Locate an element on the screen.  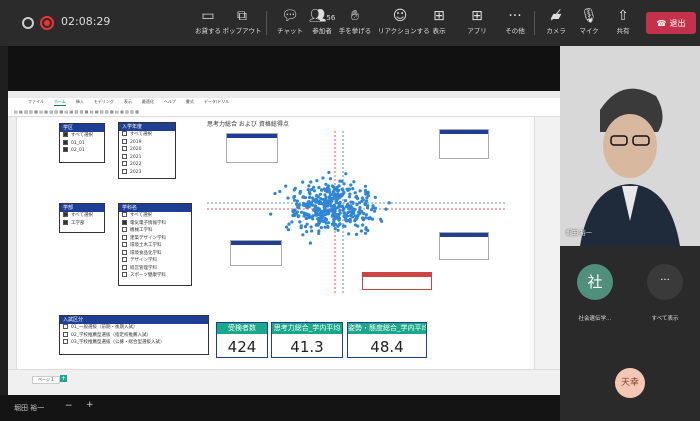
slicer-item: 2020 is located at coordinates (147, 150).